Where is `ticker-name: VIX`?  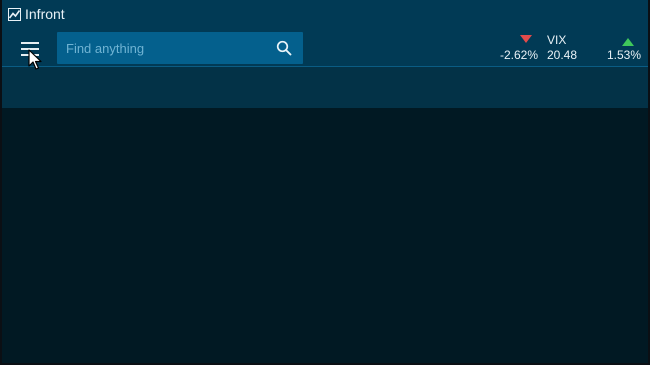 ticker-name: VIX is located at coordinates (557, 40).